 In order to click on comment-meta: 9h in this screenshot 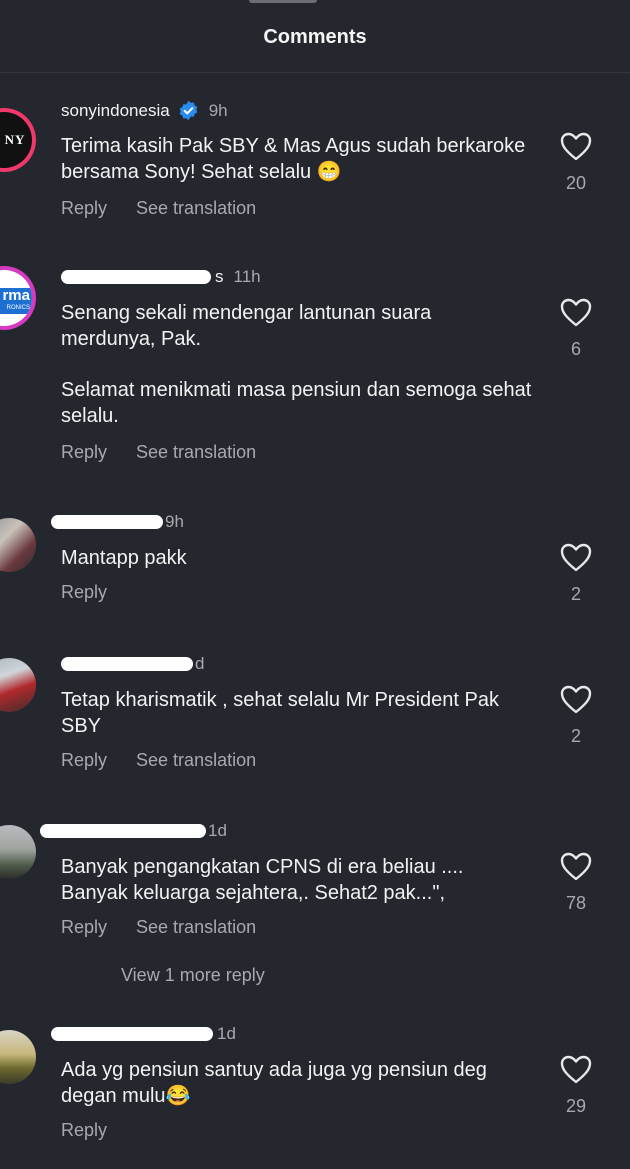, I will do `click(117, 522)`.